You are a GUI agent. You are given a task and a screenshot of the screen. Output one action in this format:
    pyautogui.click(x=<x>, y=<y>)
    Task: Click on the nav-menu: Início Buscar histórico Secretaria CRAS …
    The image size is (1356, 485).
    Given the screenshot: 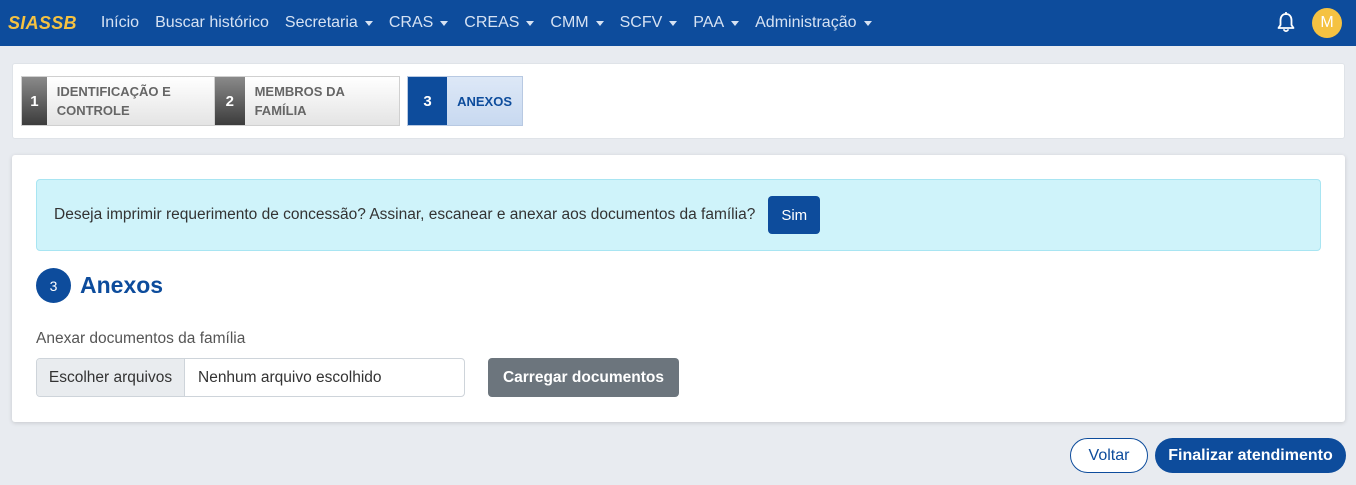 What is the action you would take?
    pyautogui.click(x=486, y=23)
    